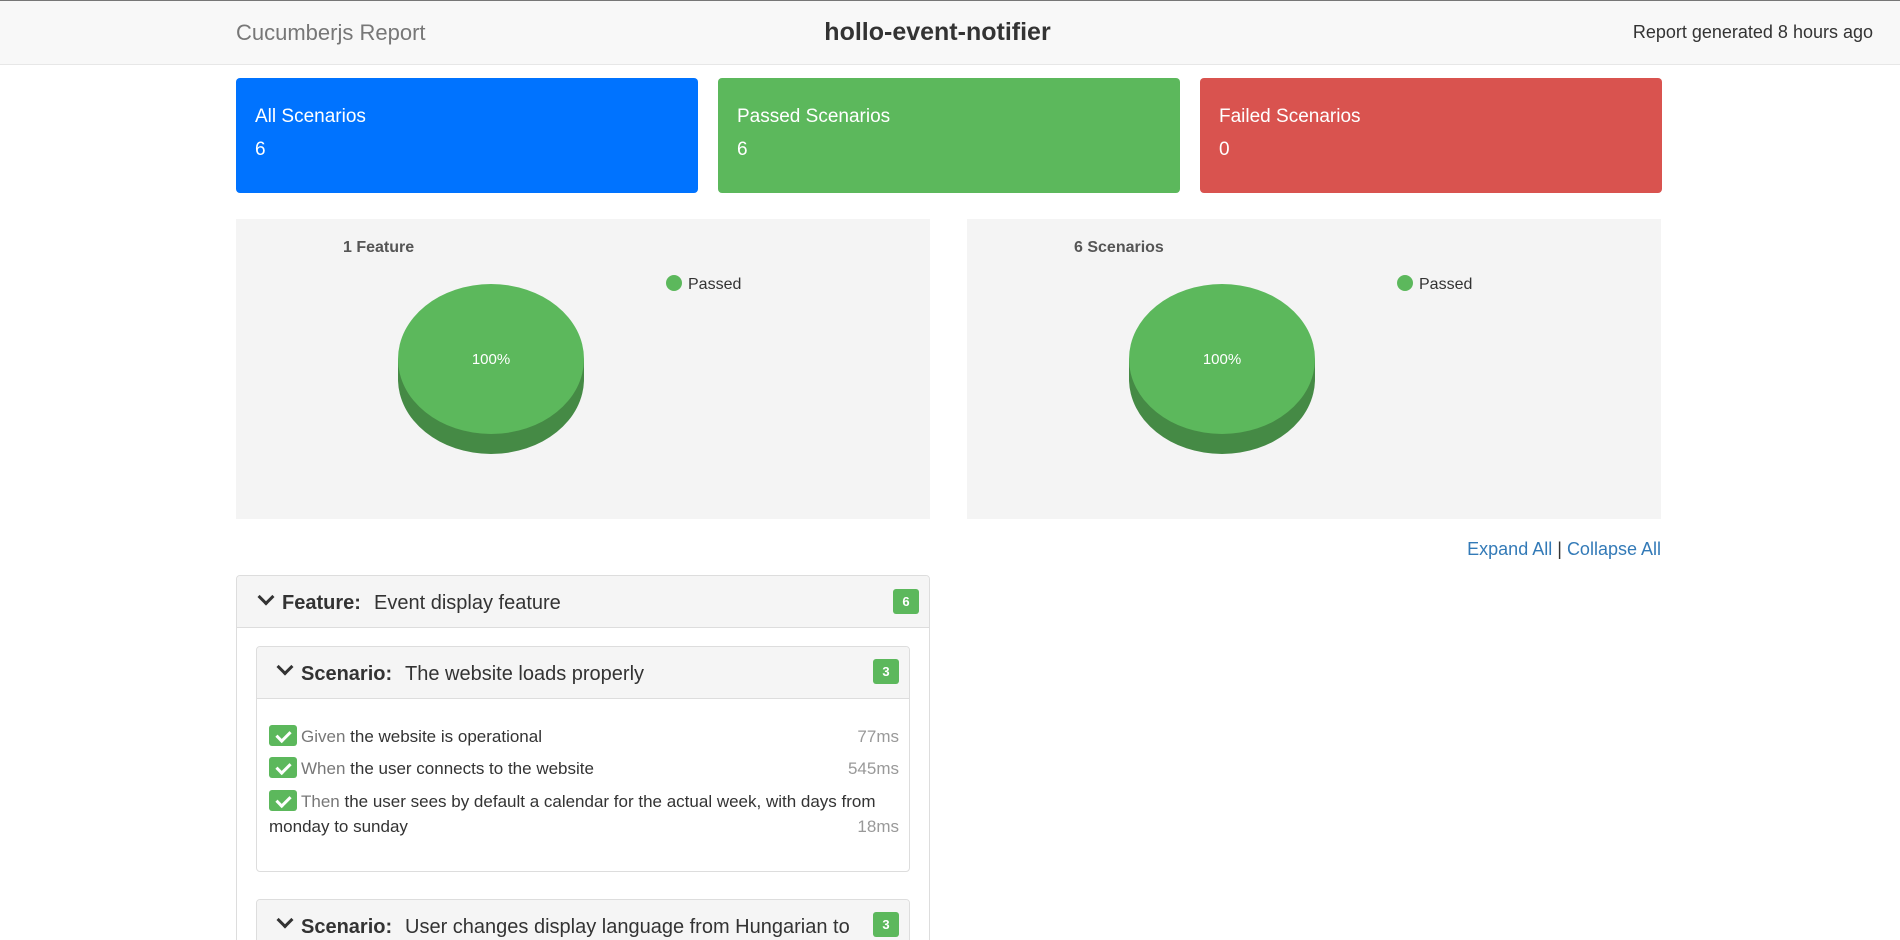  Describe the element at coordinates (1119, 247) in the screenshot. I see `chart-title: 6 Scenarios` at that location.